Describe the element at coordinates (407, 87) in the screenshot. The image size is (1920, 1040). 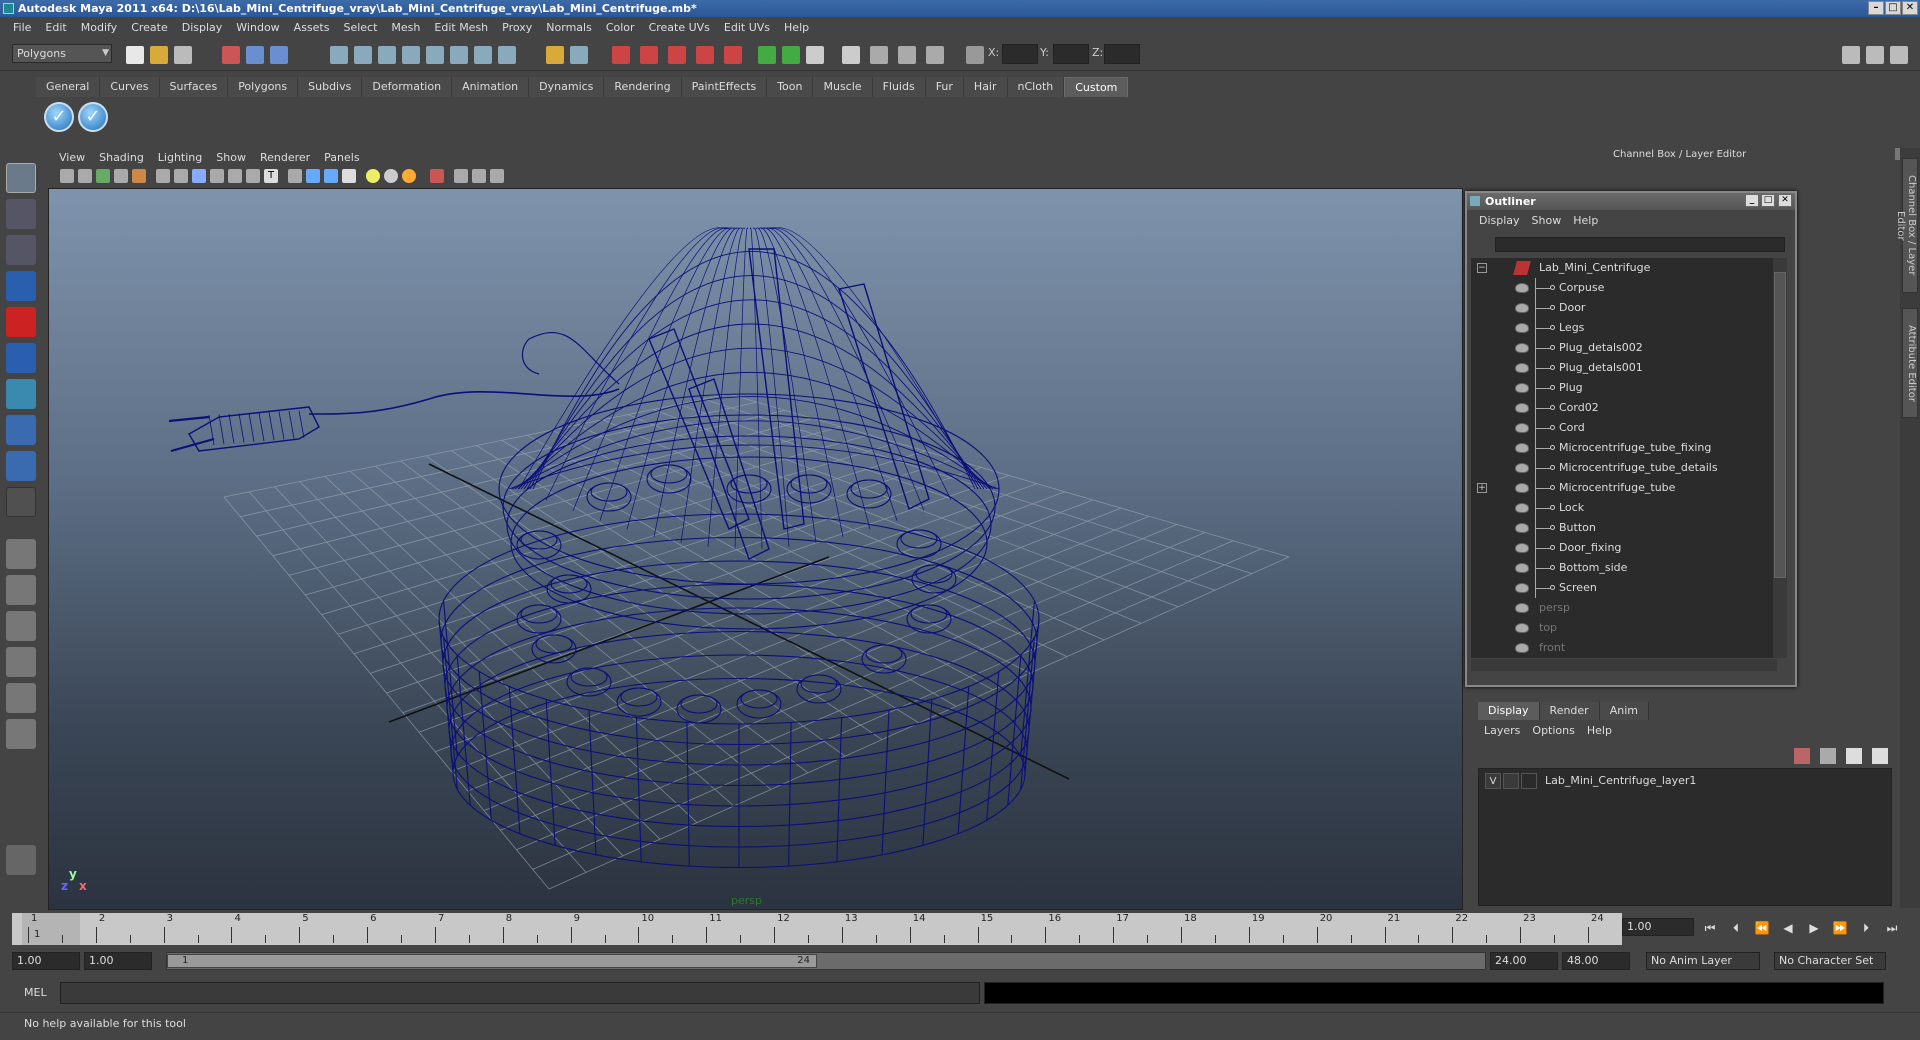
I see `shelf-tab-deformation: Deformation` at that location.